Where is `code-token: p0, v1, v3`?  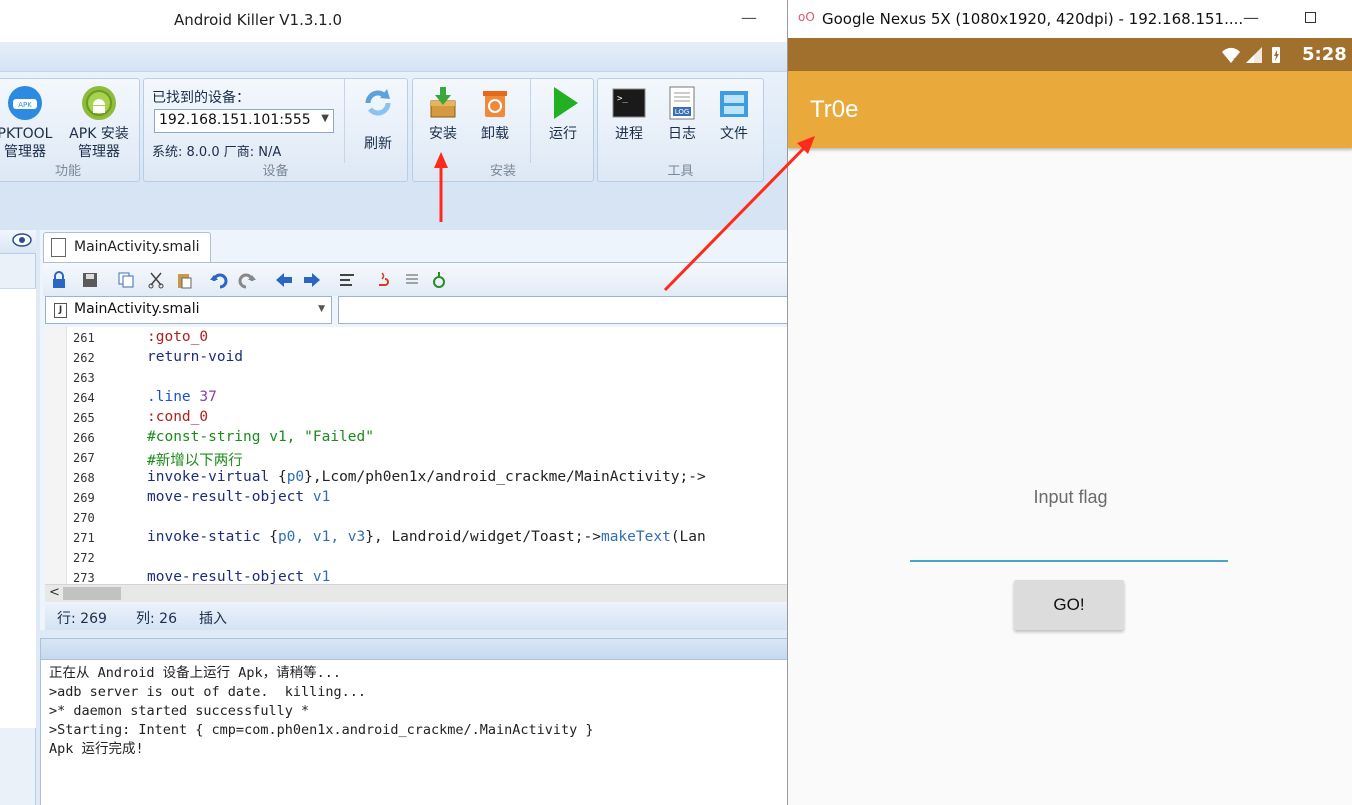
code-token: p0, v1, v3 is located at coordinates (321, 537).